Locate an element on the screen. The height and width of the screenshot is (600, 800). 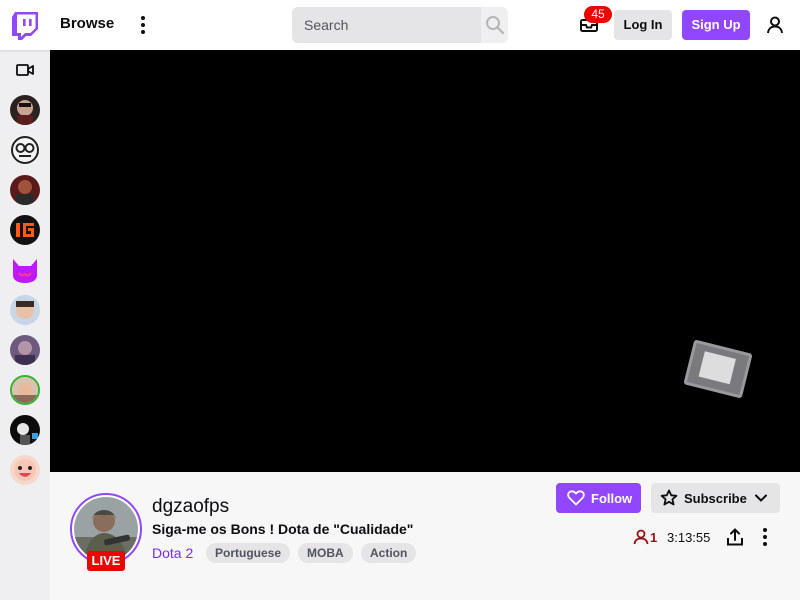
channel-name: dgzaofps is located at coordinates (190, 507).